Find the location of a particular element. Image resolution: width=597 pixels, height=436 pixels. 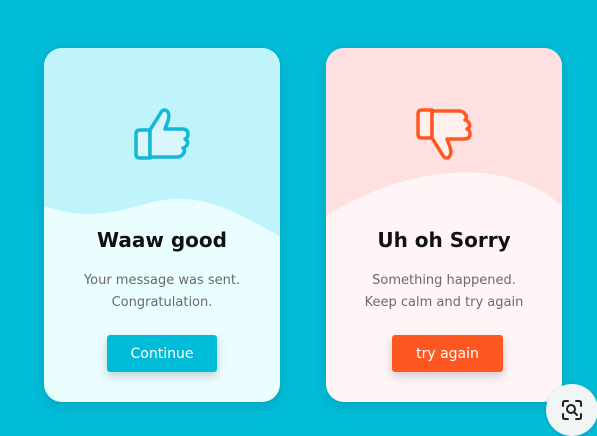

lens-search-button is located at coordinates (571, 410).